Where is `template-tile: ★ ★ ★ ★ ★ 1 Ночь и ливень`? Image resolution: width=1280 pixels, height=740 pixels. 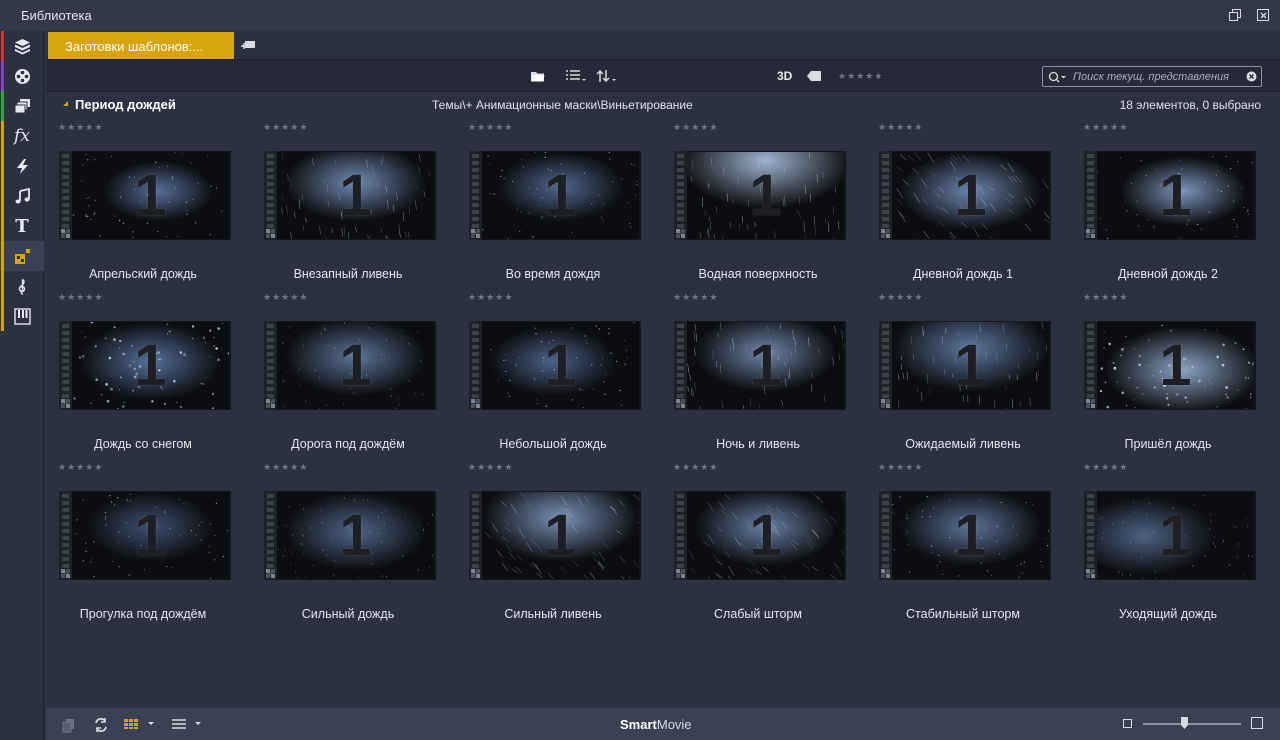 template-tile: ★ ★ ★ ★ ★ 1 Ночь и ливень is located at coordinates (756, 371).